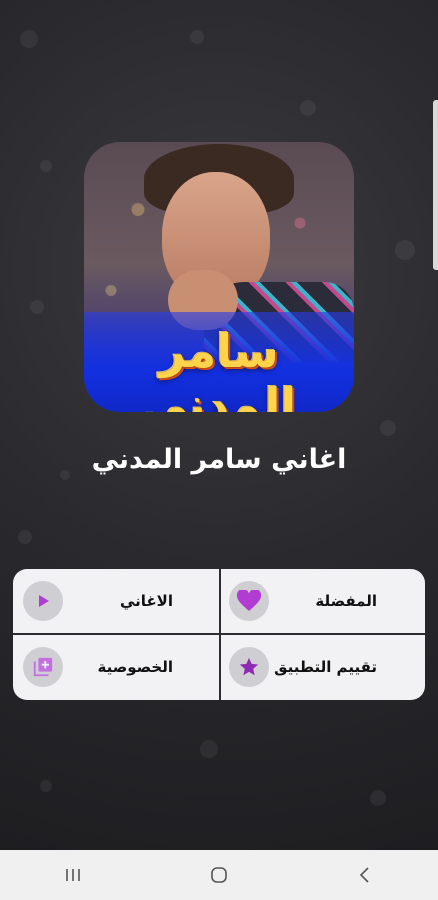  I want to click on app-title: اغاني سامر المدني, so click(219, 459).